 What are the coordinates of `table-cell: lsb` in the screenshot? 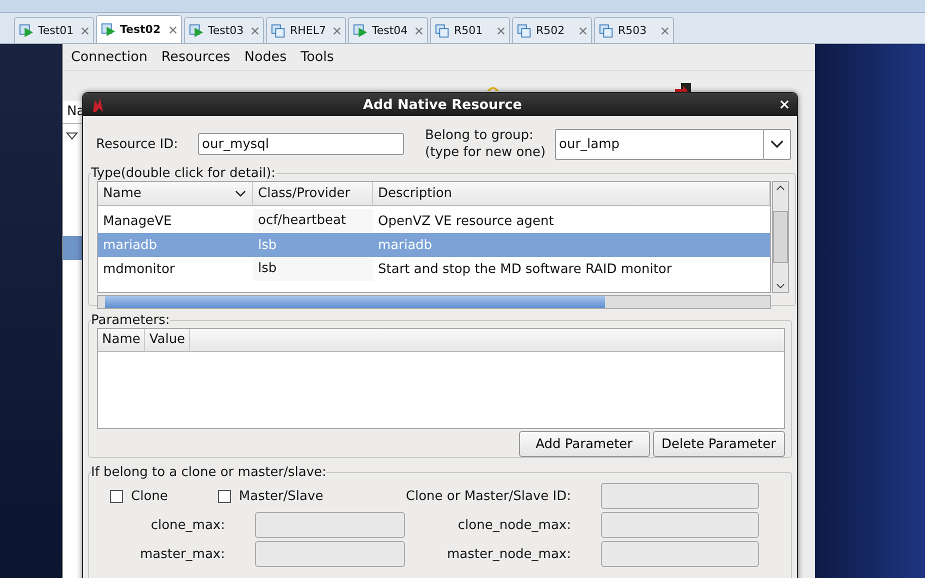 It's located at (313, 269).